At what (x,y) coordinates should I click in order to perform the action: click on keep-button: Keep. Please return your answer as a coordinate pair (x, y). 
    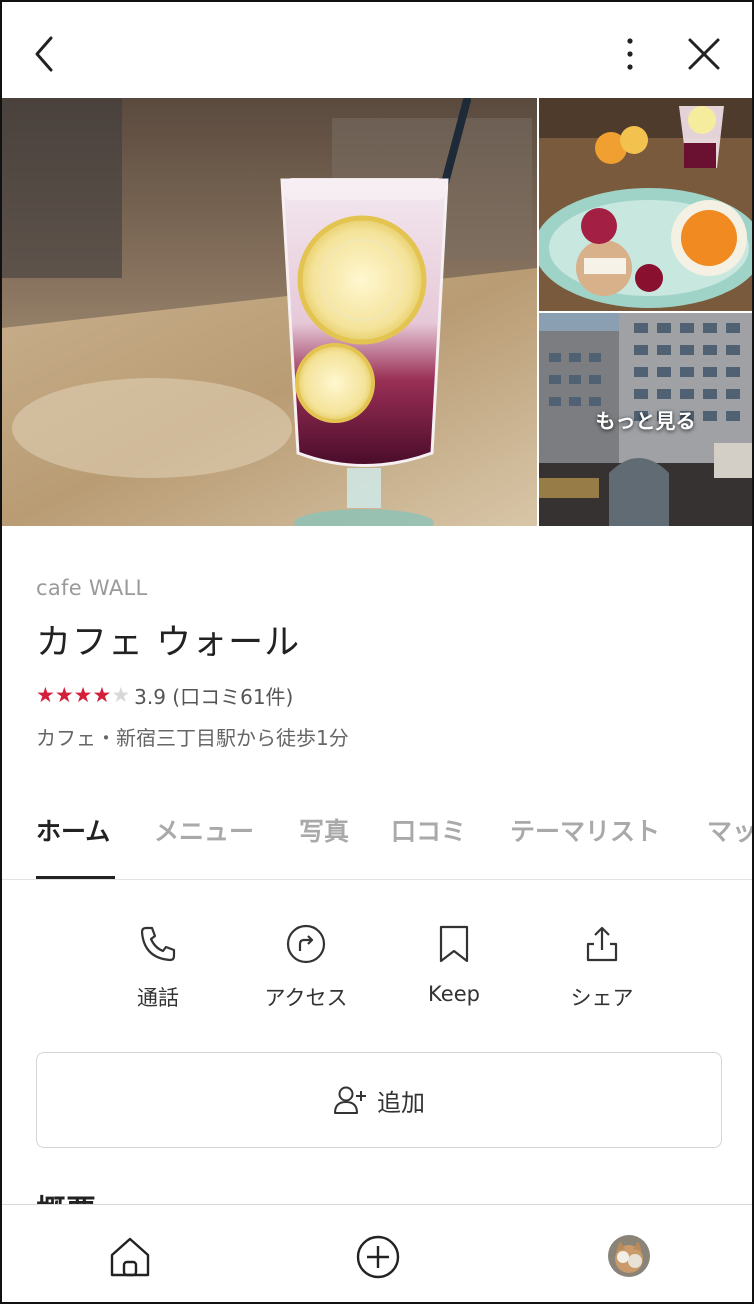
    Looking at the image, I should click on (454, 964).